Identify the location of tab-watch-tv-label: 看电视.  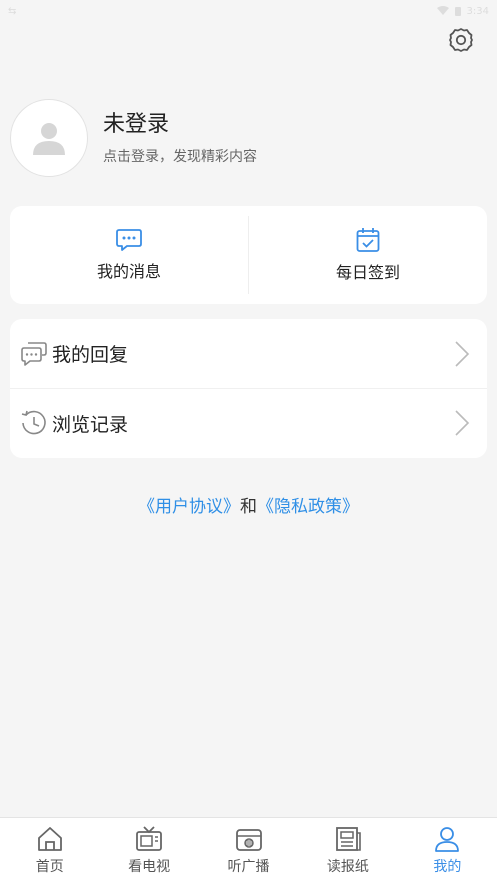
(149, 867).